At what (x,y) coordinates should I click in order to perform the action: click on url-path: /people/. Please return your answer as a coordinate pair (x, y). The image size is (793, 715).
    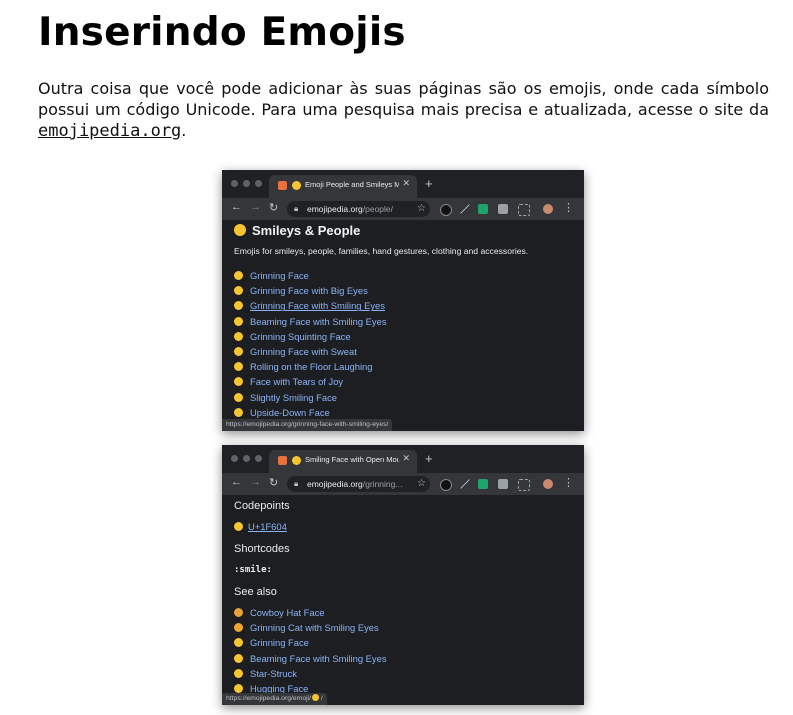
    Looking at the image, I should click on (378, 209).